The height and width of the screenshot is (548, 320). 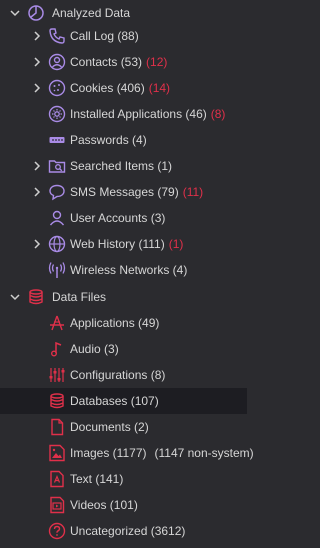 I want to click on app-icon, so click(x=57, y=323).